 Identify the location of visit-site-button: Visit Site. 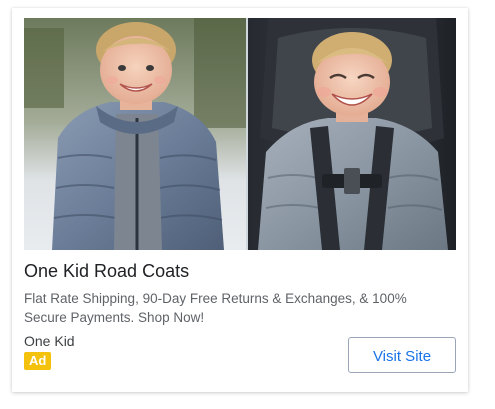
(402, 355).